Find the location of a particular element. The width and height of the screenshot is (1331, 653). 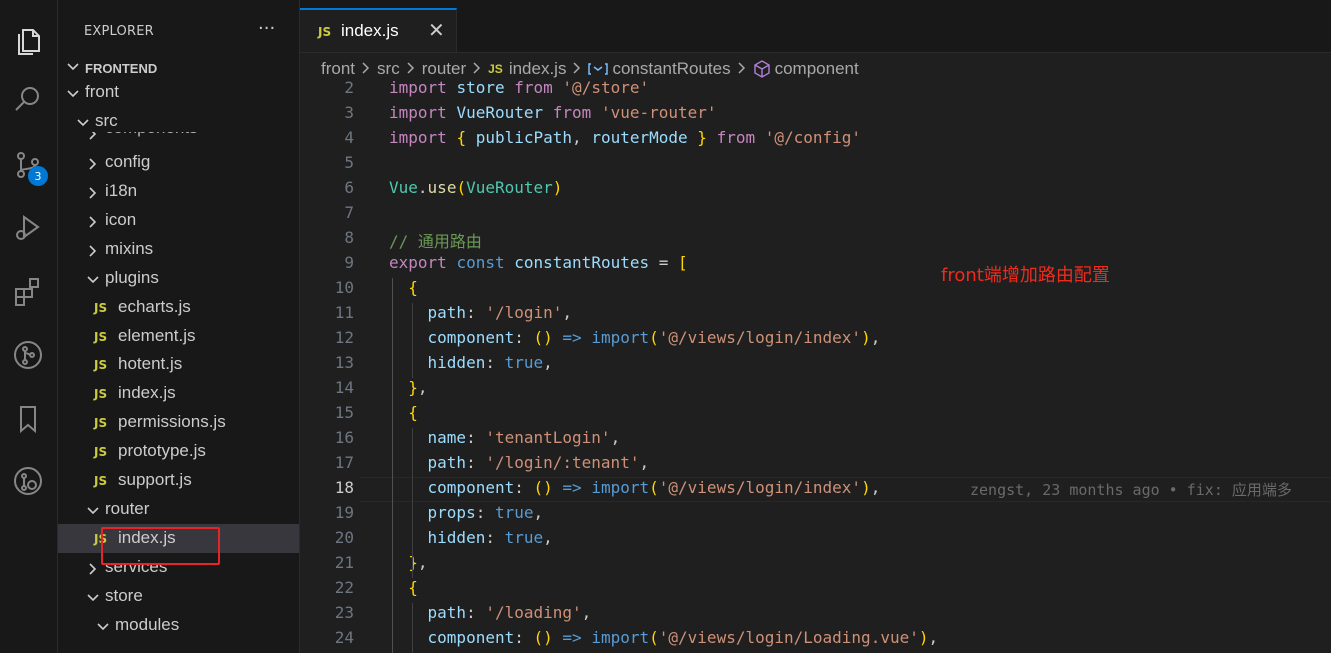

tree-item-label: components is located at coordinates (151, 135).